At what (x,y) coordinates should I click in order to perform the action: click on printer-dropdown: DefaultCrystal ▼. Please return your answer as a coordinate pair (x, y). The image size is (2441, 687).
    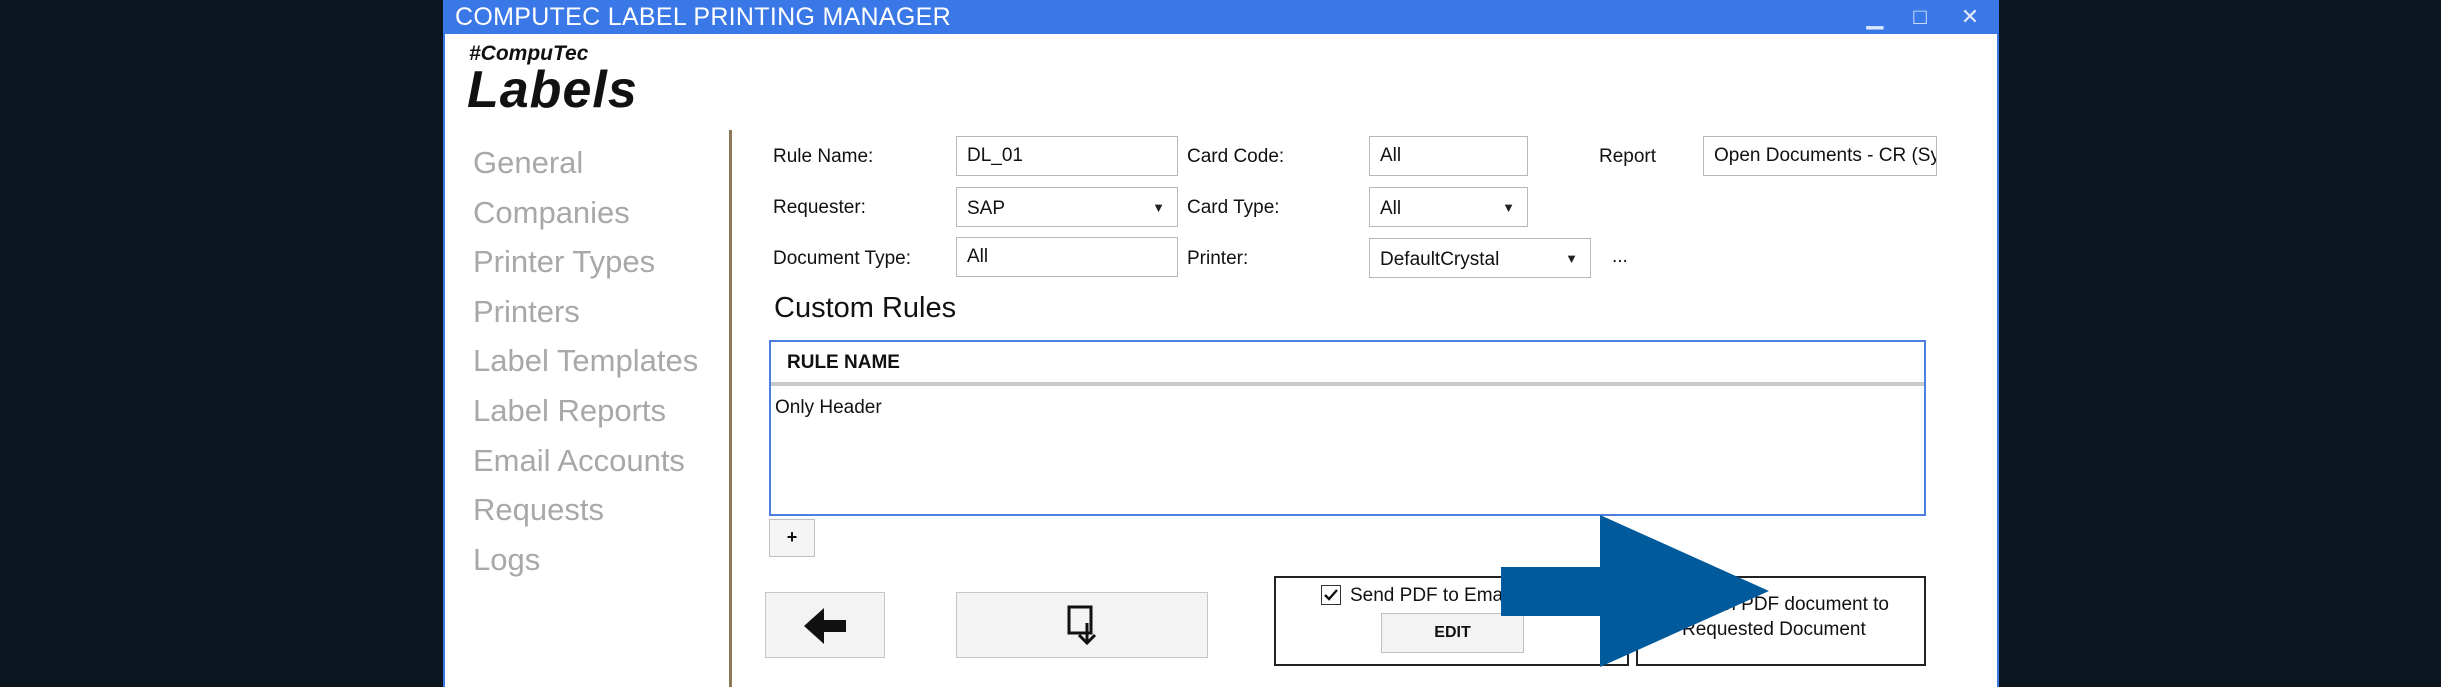
    Looking at the image, I should click on (1480, 258).